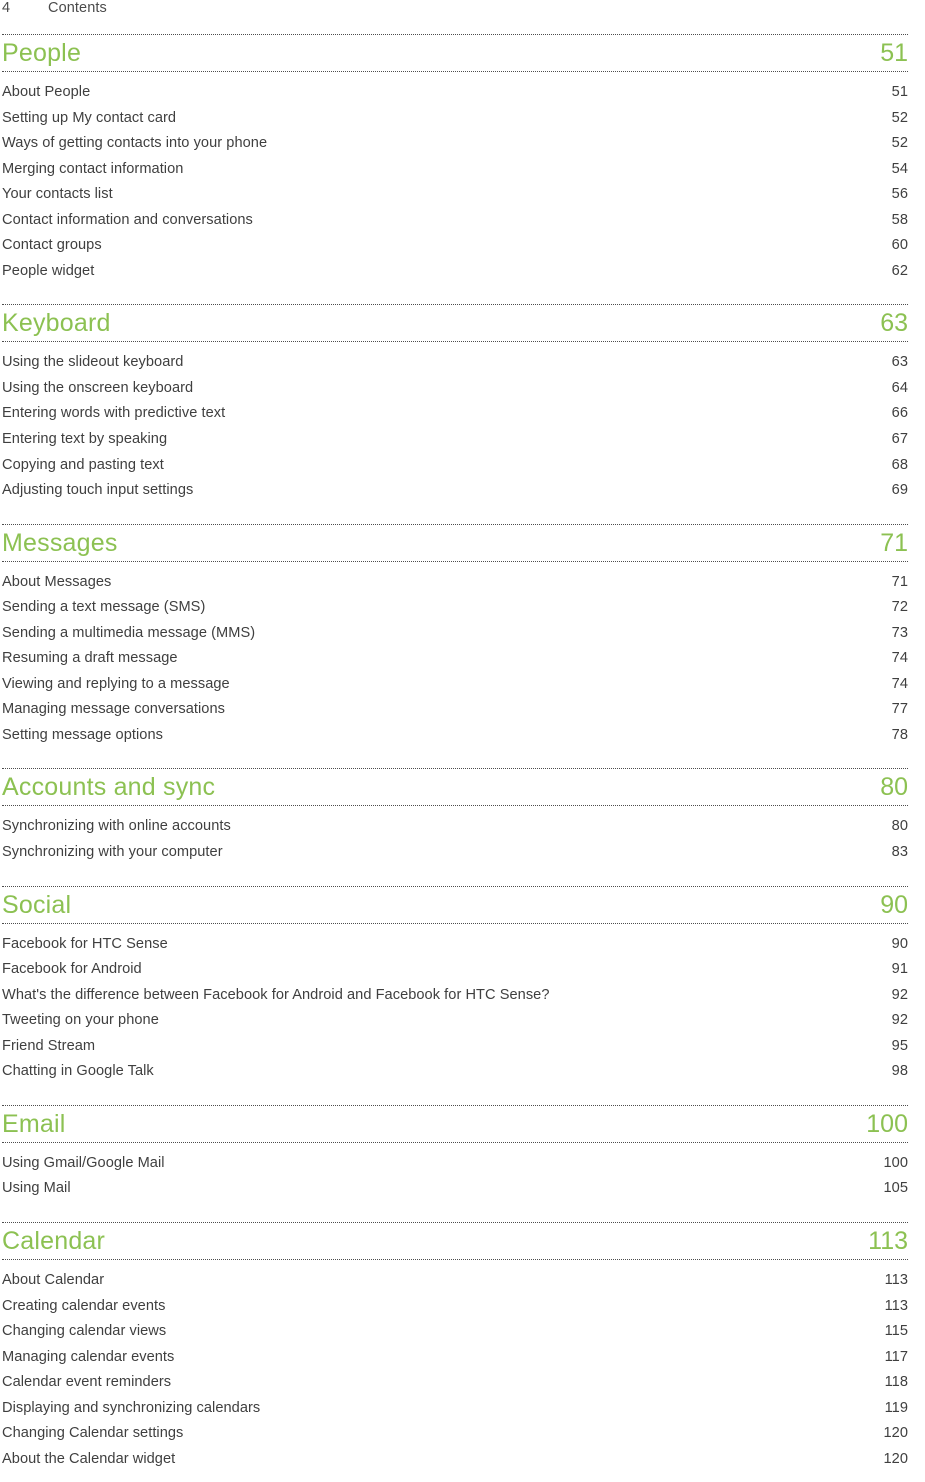 The image size is (925, 1482). Describe the element at coordinates (455, 119) in the screenshot. I see `toc-entry: Setting up My contact card 52` at that location.